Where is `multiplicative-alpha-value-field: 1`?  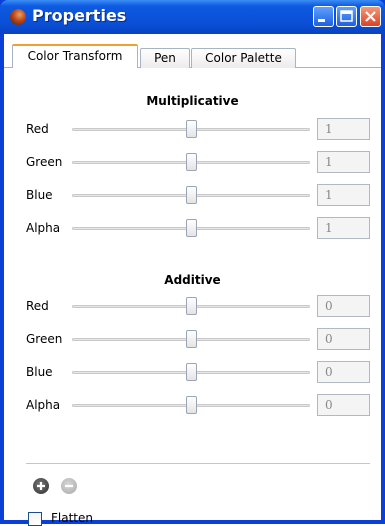
multiplicative-alpha-value-field: 1 is located at coordinates (343, 228).